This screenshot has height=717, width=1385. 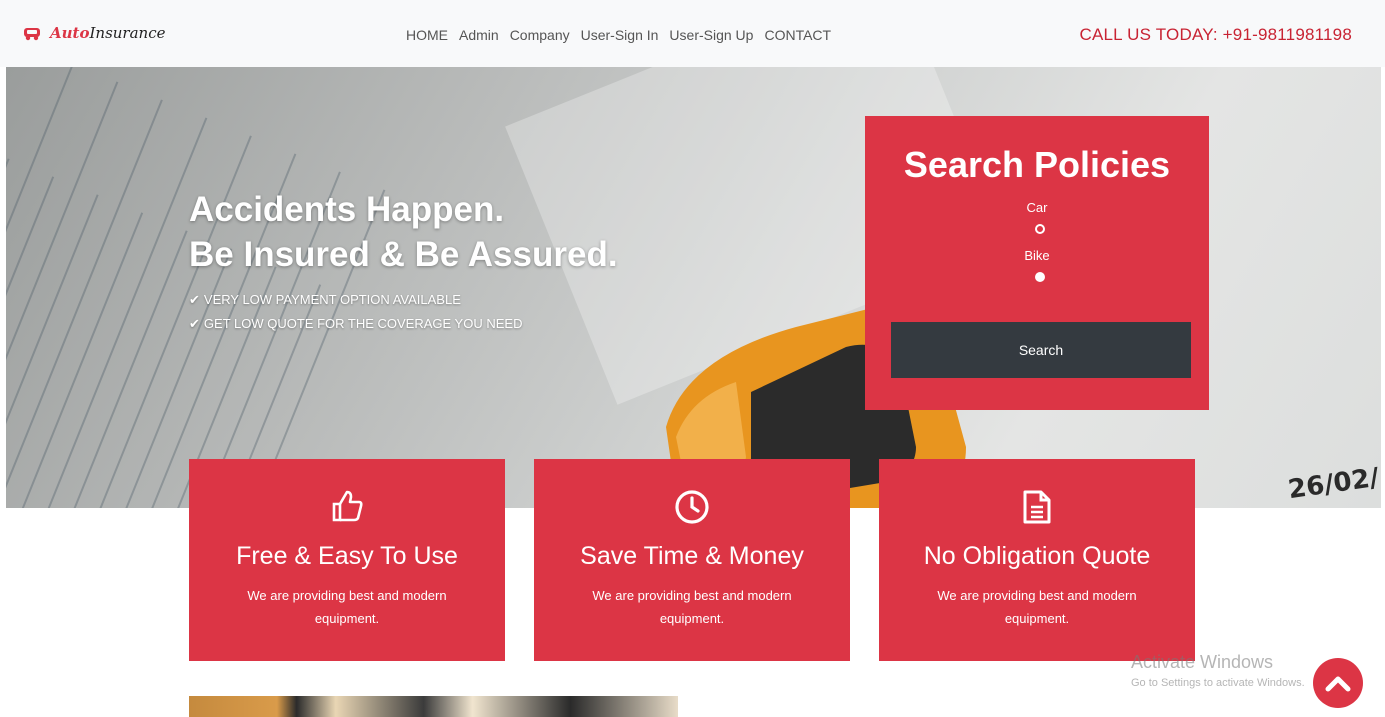 I want to click on option-bike-label: Bike, so click(x=1037, y=255).